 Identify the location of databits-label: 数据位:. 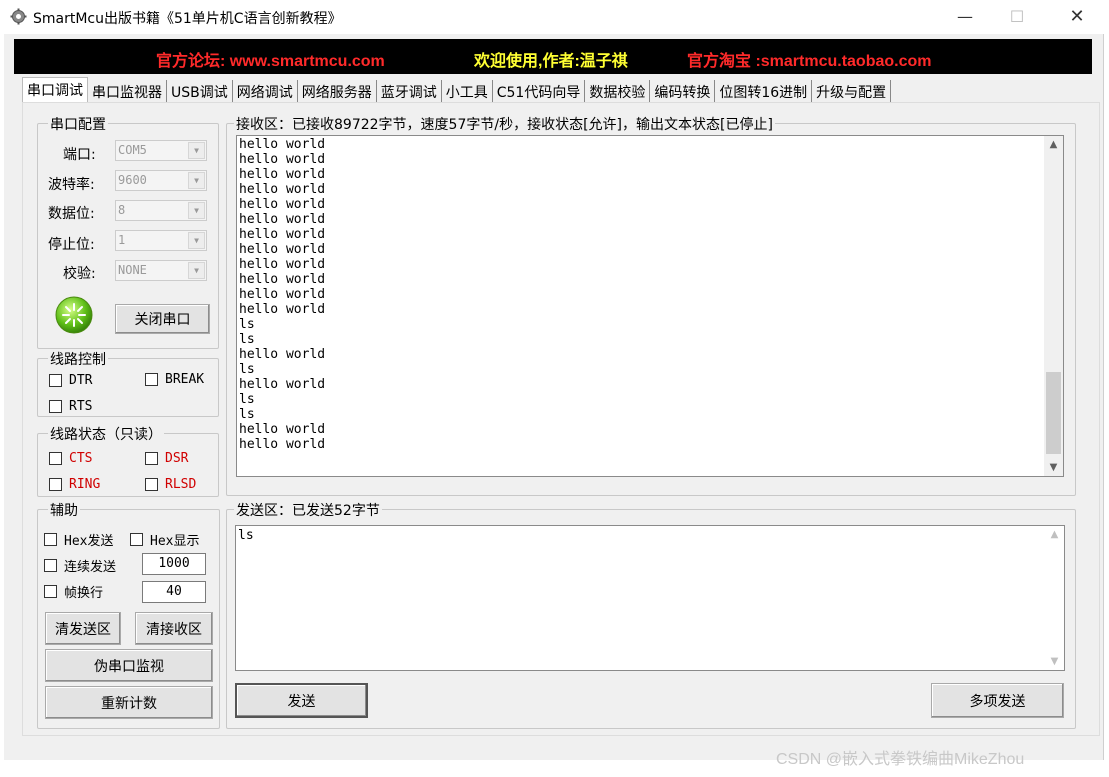
(71, 214).